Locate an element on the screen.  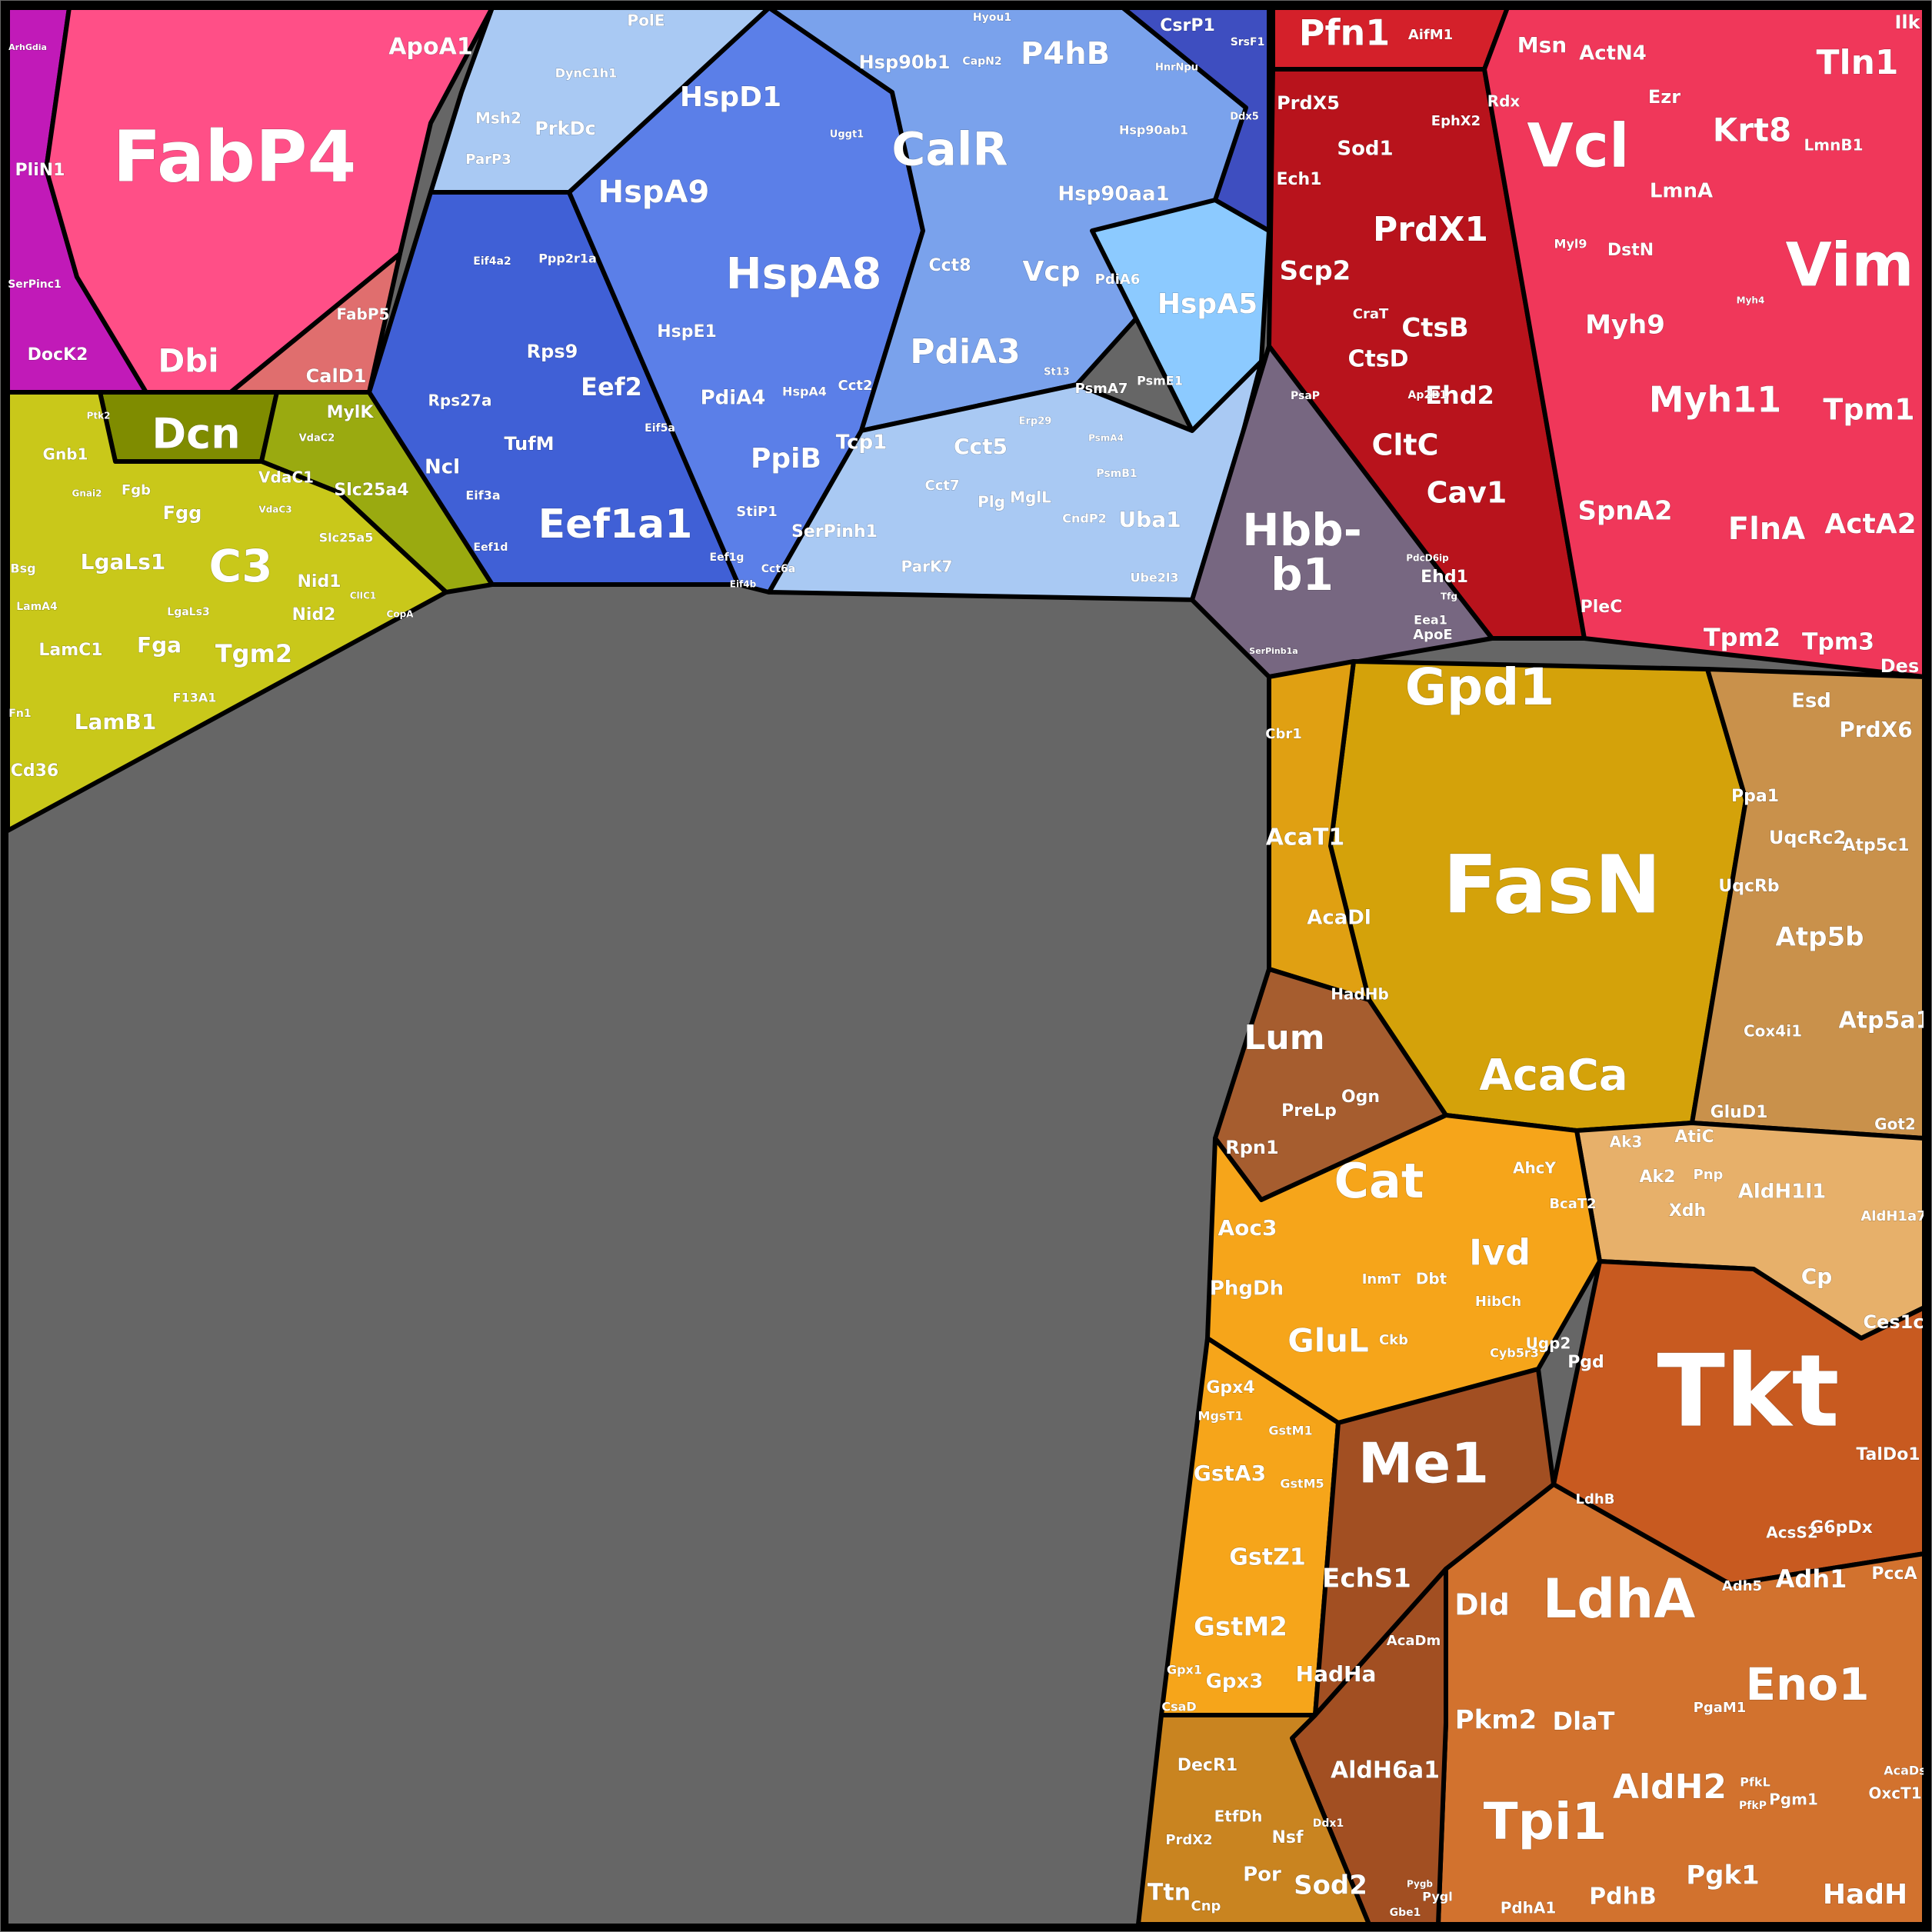
cell-label-hspd1: HspD1 is located at coordinates (730, 97).